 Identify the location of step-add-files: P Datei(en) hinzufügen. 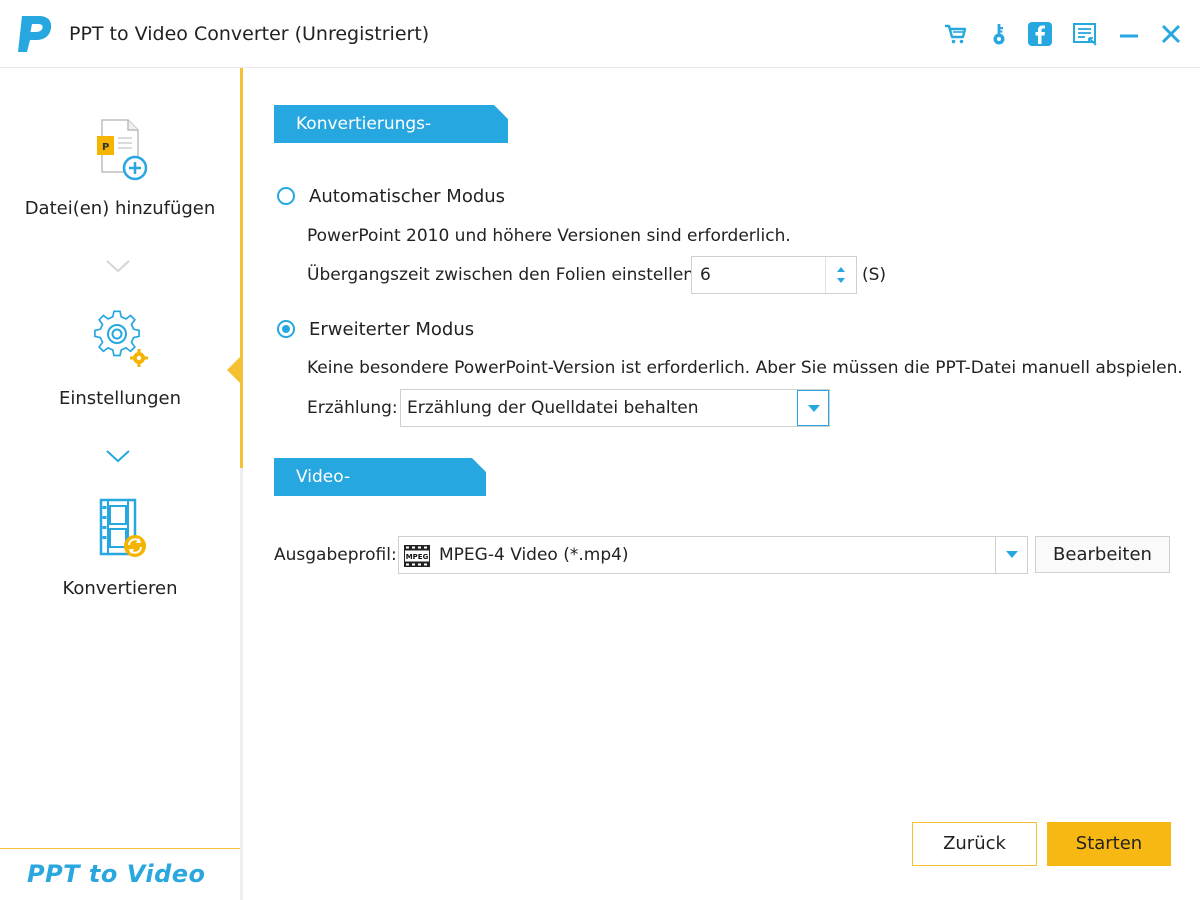
(120, 167).